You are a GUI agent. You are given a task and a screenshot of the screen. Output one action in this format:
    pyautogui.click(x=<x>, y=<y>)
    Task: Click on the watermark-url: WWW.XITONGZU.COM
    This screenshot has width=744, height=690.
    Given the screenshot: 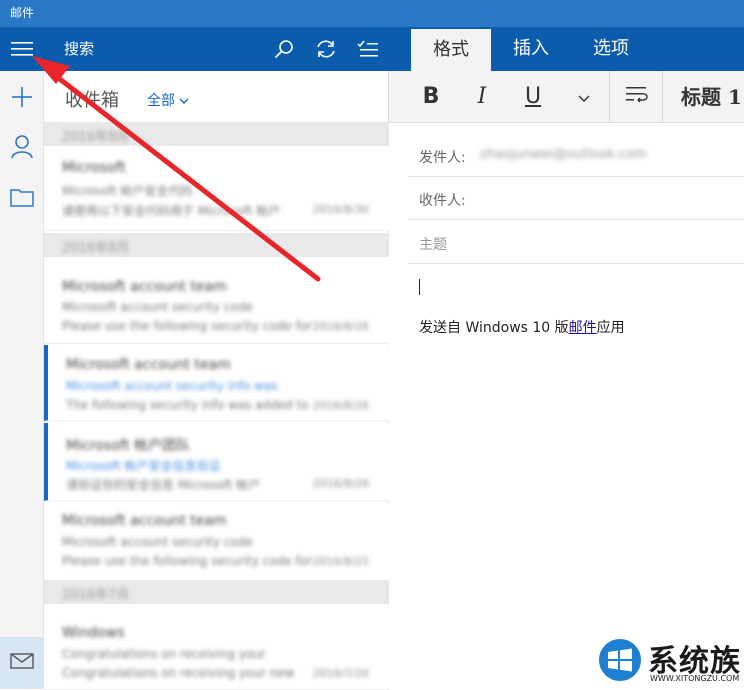 What is the action you would take?
    pyautogui.click(x=695, y=678)
    